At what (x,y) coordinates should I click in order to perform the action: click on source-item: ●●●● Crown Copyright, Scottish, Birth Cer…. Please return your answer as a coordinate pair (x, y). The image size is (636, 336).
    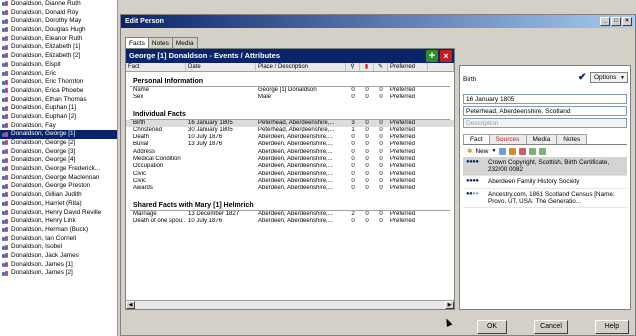
    Looking at the image, I should click on (545, 167).